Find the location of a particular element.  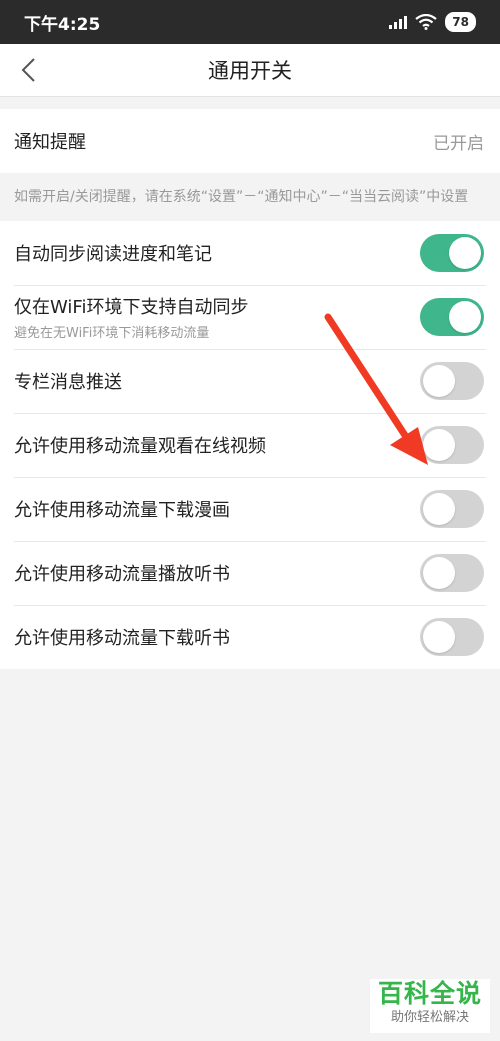

setting-label: 自动同步阅读进度和笔记 is located at coordinates (113, 254).